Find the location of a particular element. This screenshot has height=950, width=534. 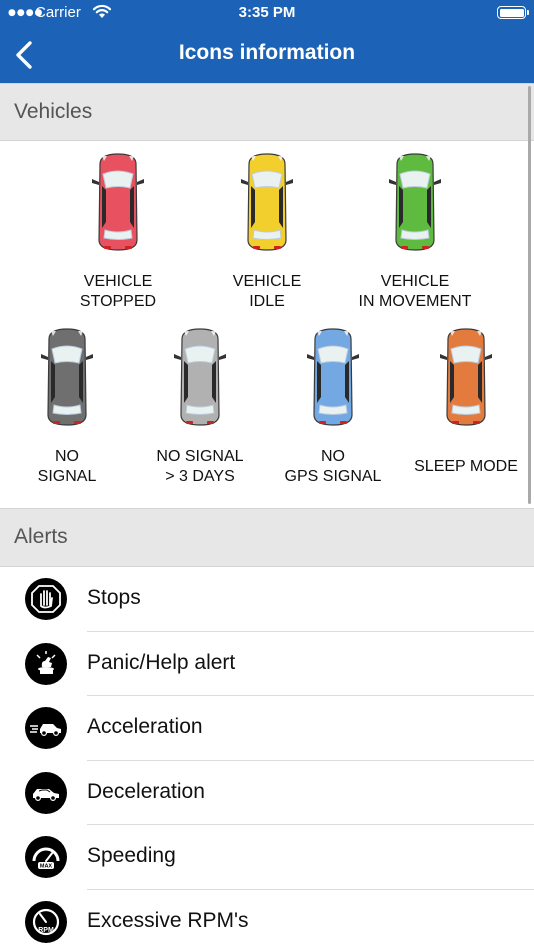

alert-list-item: Stops is located at coordinates (267, 599).